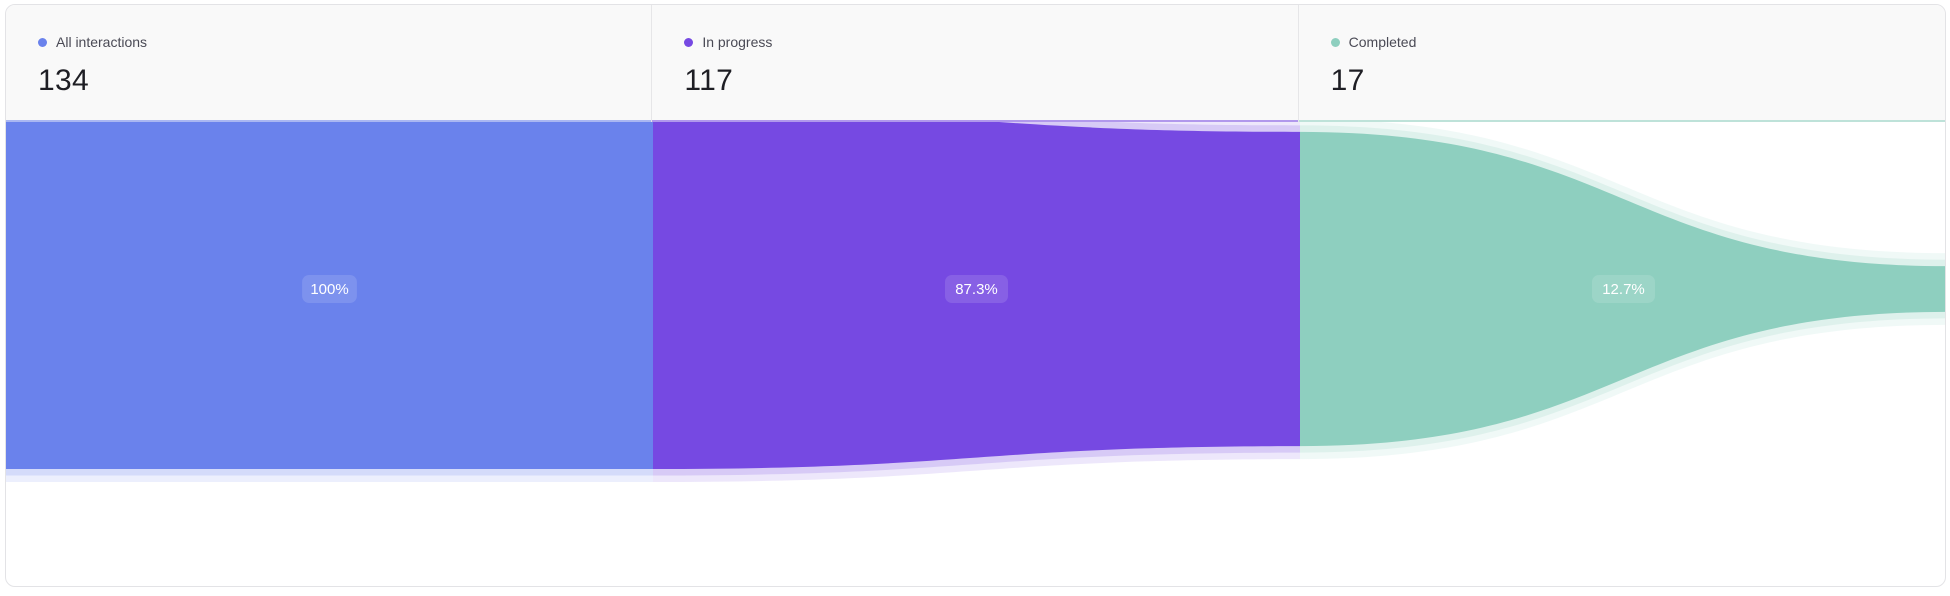  What do you see at coordinates (1623, 289) in the screenshot?
I see `percent-label: 12.7%` at bounding box center [1623, 289].